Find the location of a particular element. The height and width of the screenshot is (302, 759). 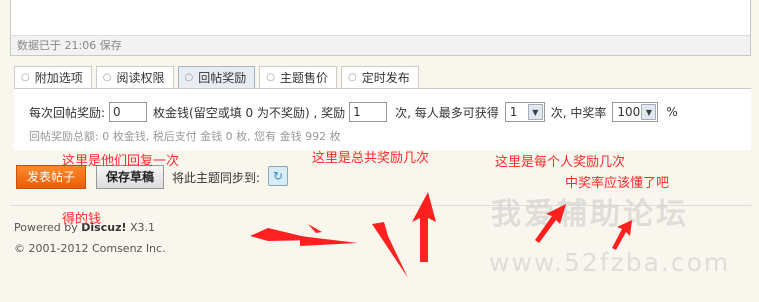

per-reply-reward-input: 0 is located at coordinates (128, 112).